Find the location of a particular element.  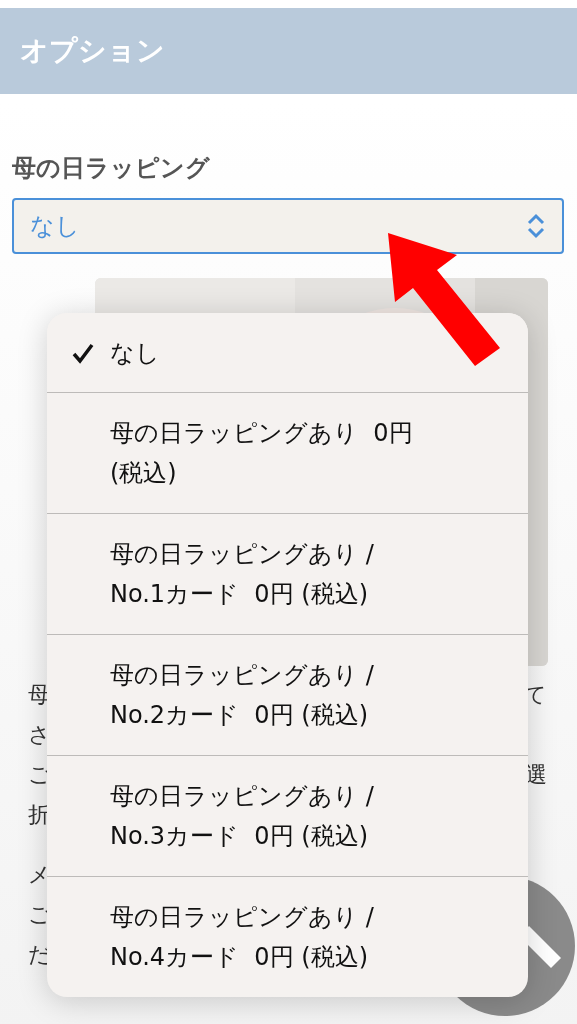

field-label: 母の日ラッピング is located at coordinates (111, 168).